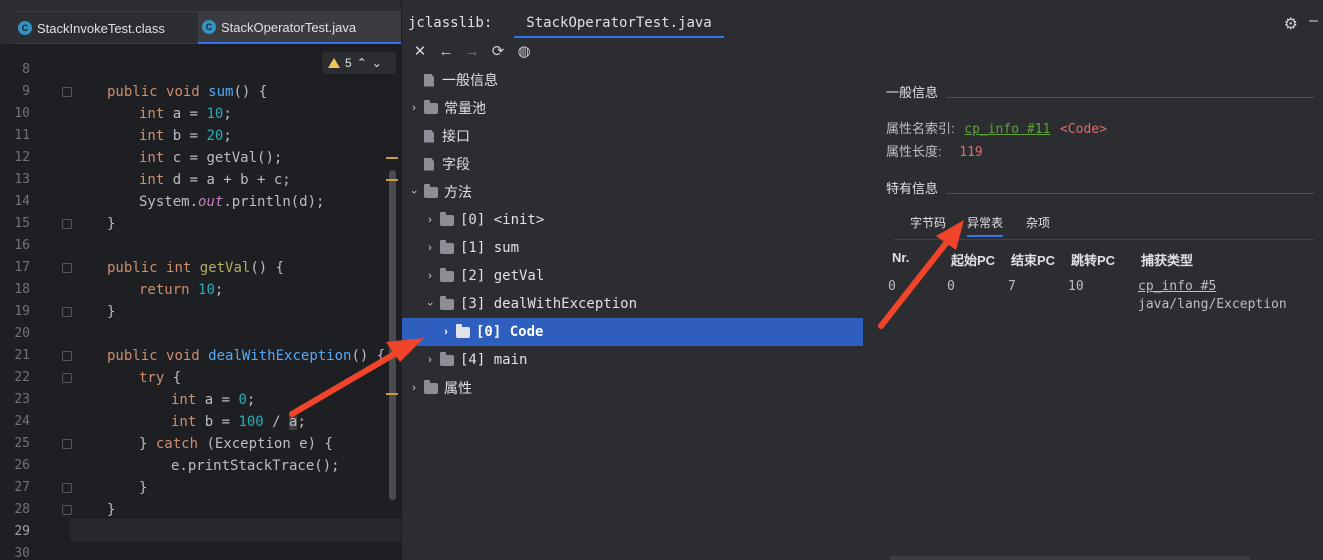  I want to click on code-line-15: }, so click(111, 224).